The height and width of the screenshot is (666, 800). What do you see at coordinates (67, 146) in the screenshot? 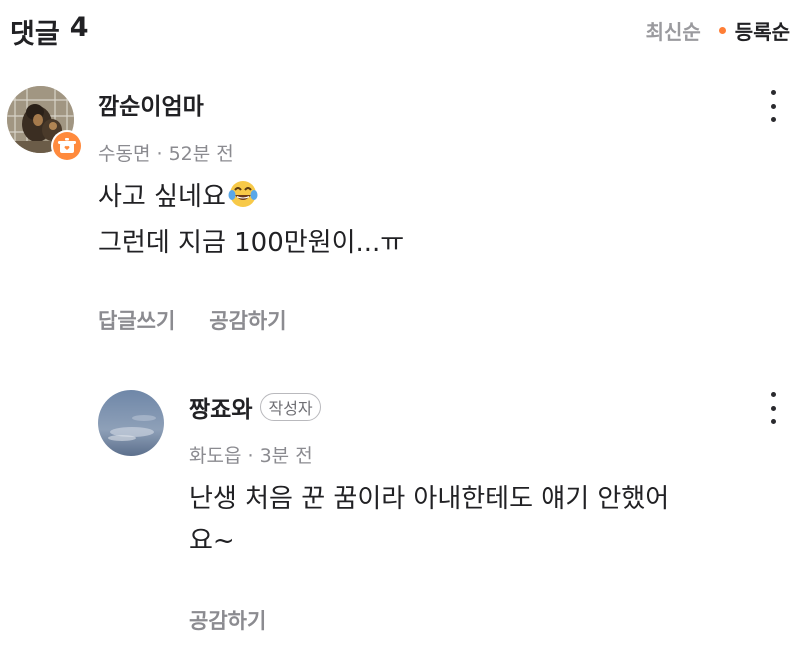
I see `pot-badge-icon` at bounding box center [67, 146].